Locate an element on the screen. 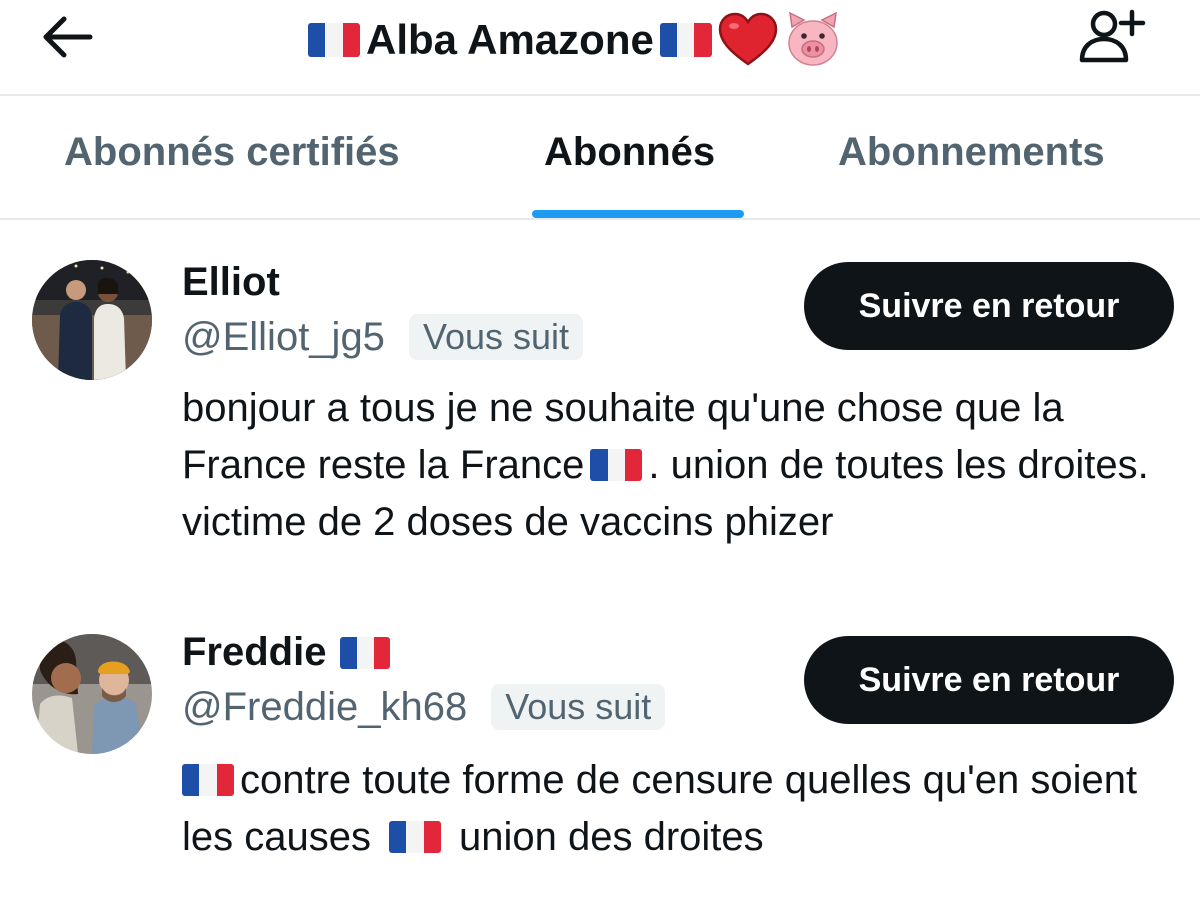 This screenshot has width=1200, height=909. top-bar: Alba Amazone is located at coordinates (600, 48).